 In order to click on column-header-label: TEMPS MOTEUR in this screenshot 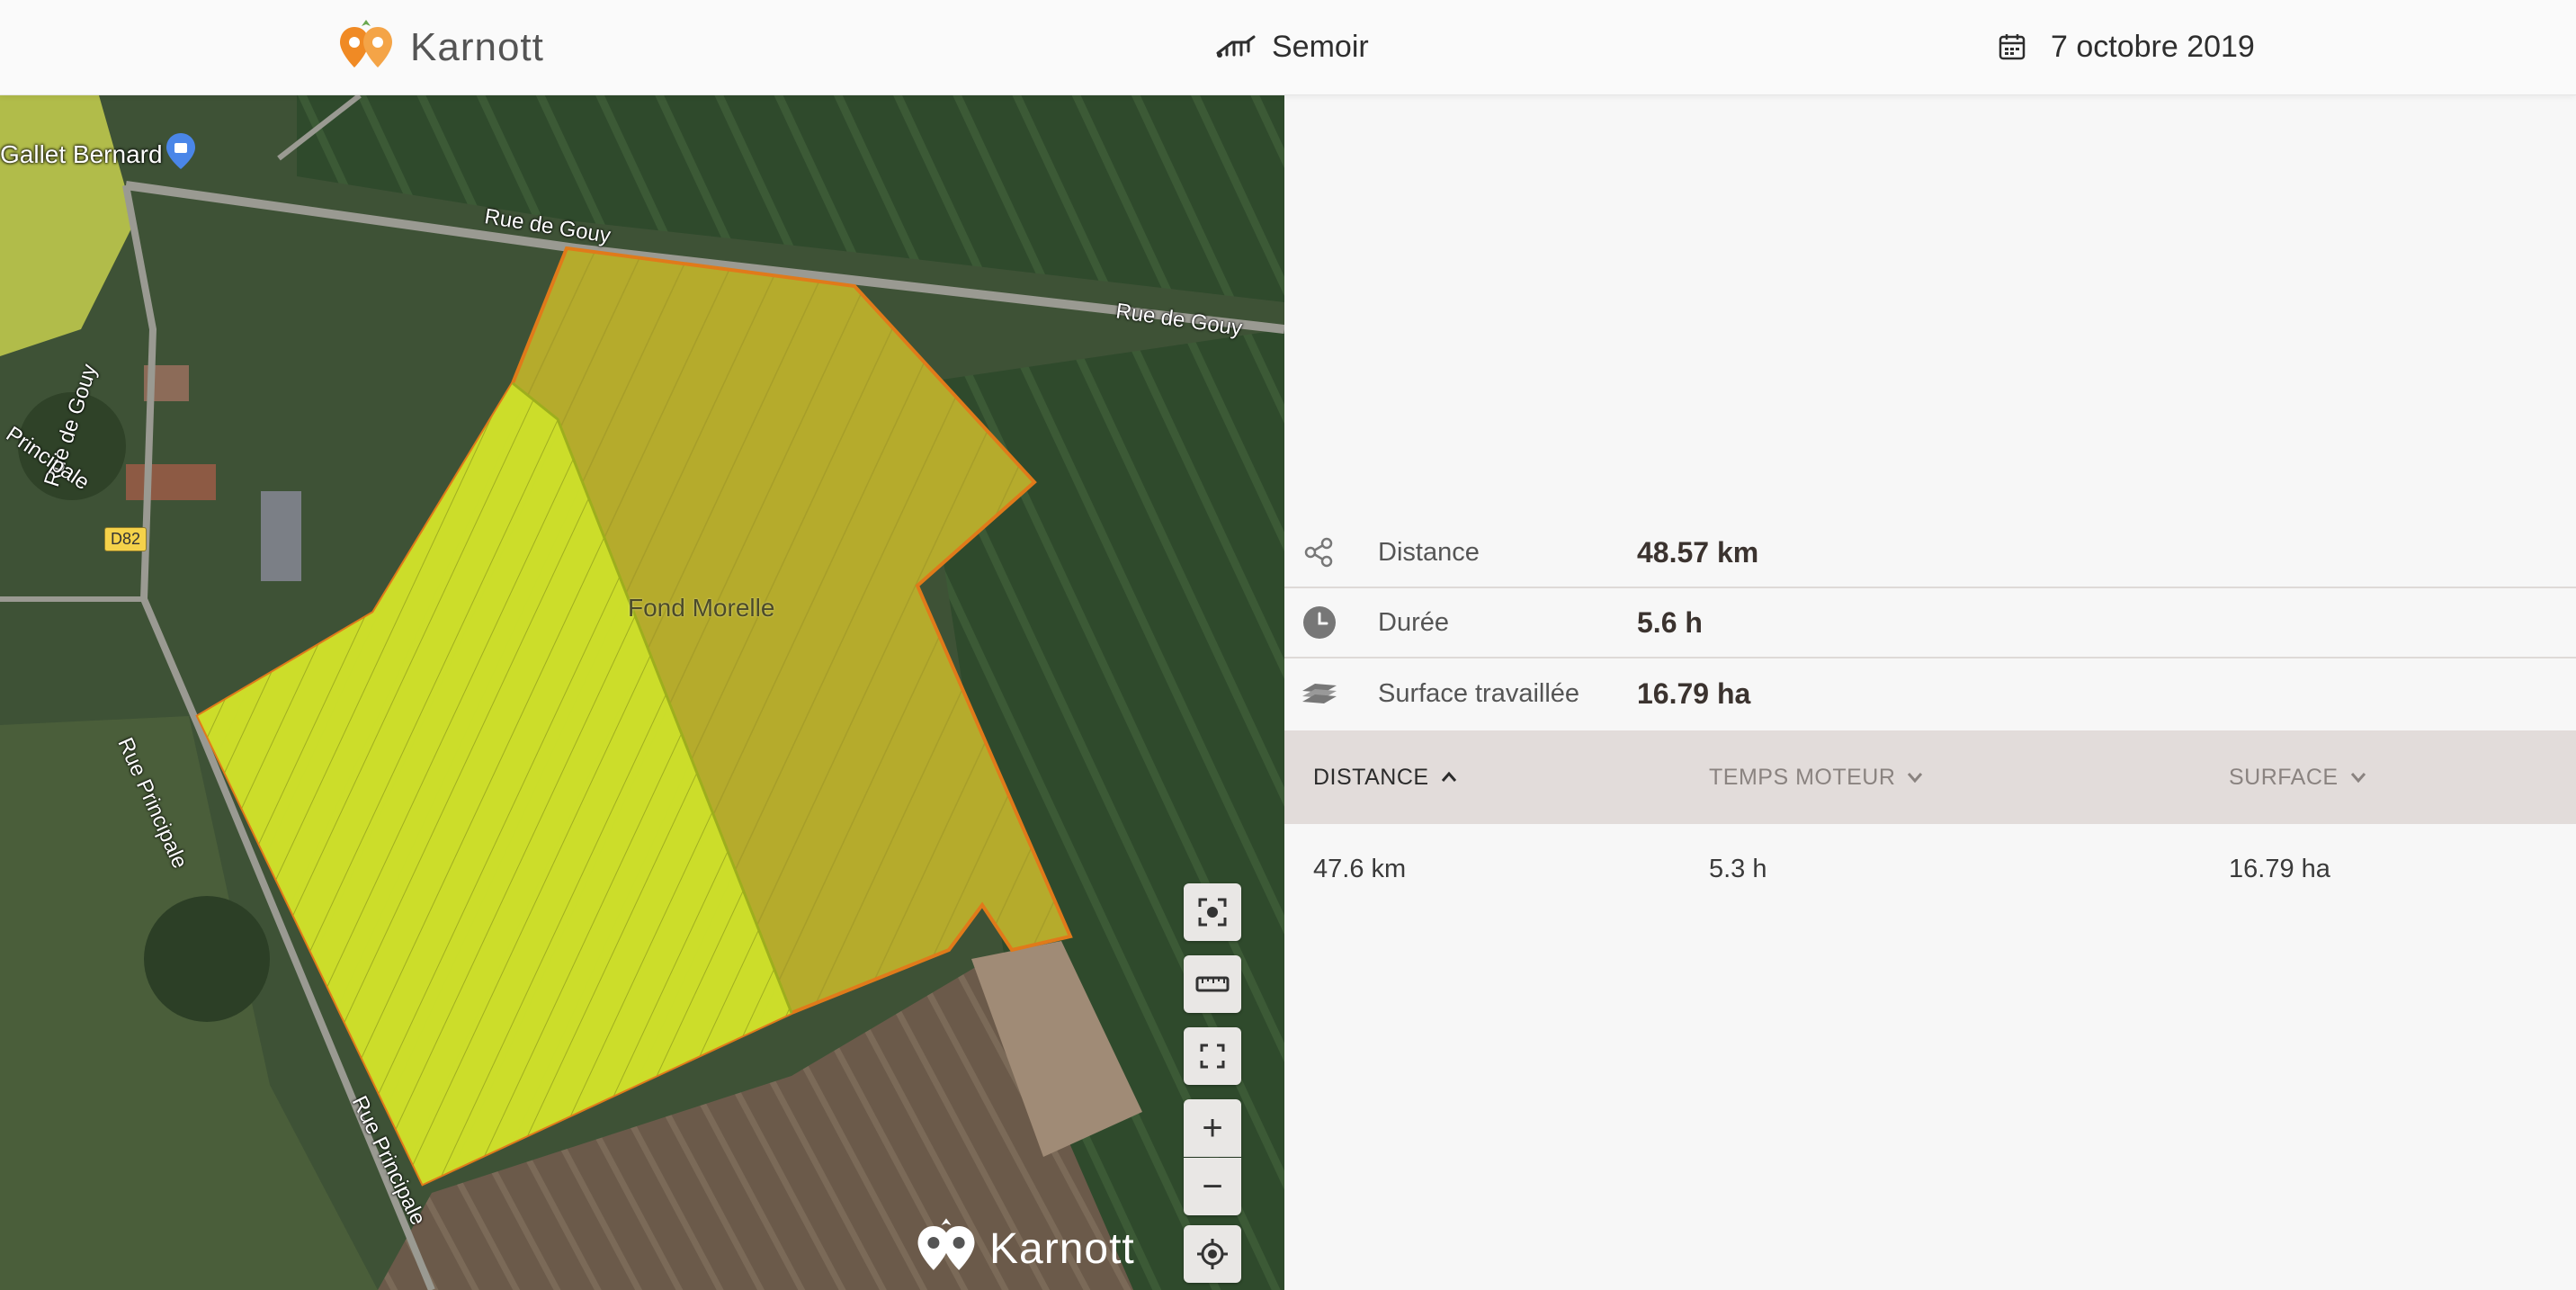, I will do `click(1802, 777)`.